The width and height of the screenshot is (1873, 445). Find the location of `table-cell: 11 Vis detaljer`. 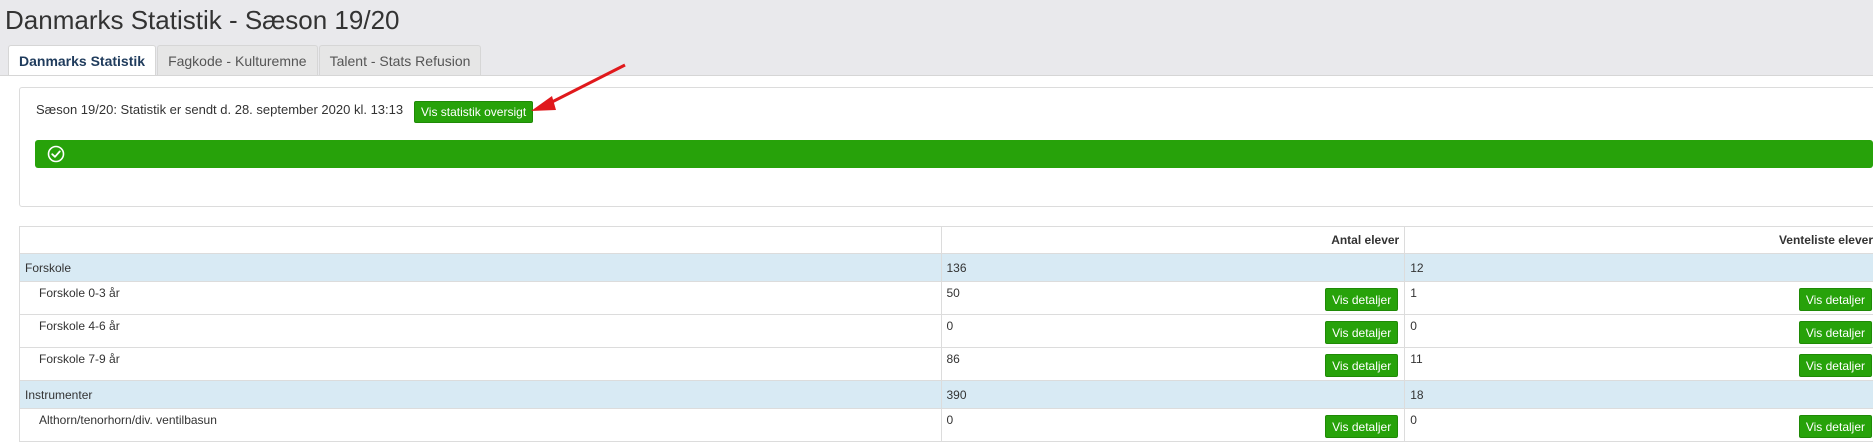

table-cell: 11 Vis detaljer is located at coordinates (1639, 364).